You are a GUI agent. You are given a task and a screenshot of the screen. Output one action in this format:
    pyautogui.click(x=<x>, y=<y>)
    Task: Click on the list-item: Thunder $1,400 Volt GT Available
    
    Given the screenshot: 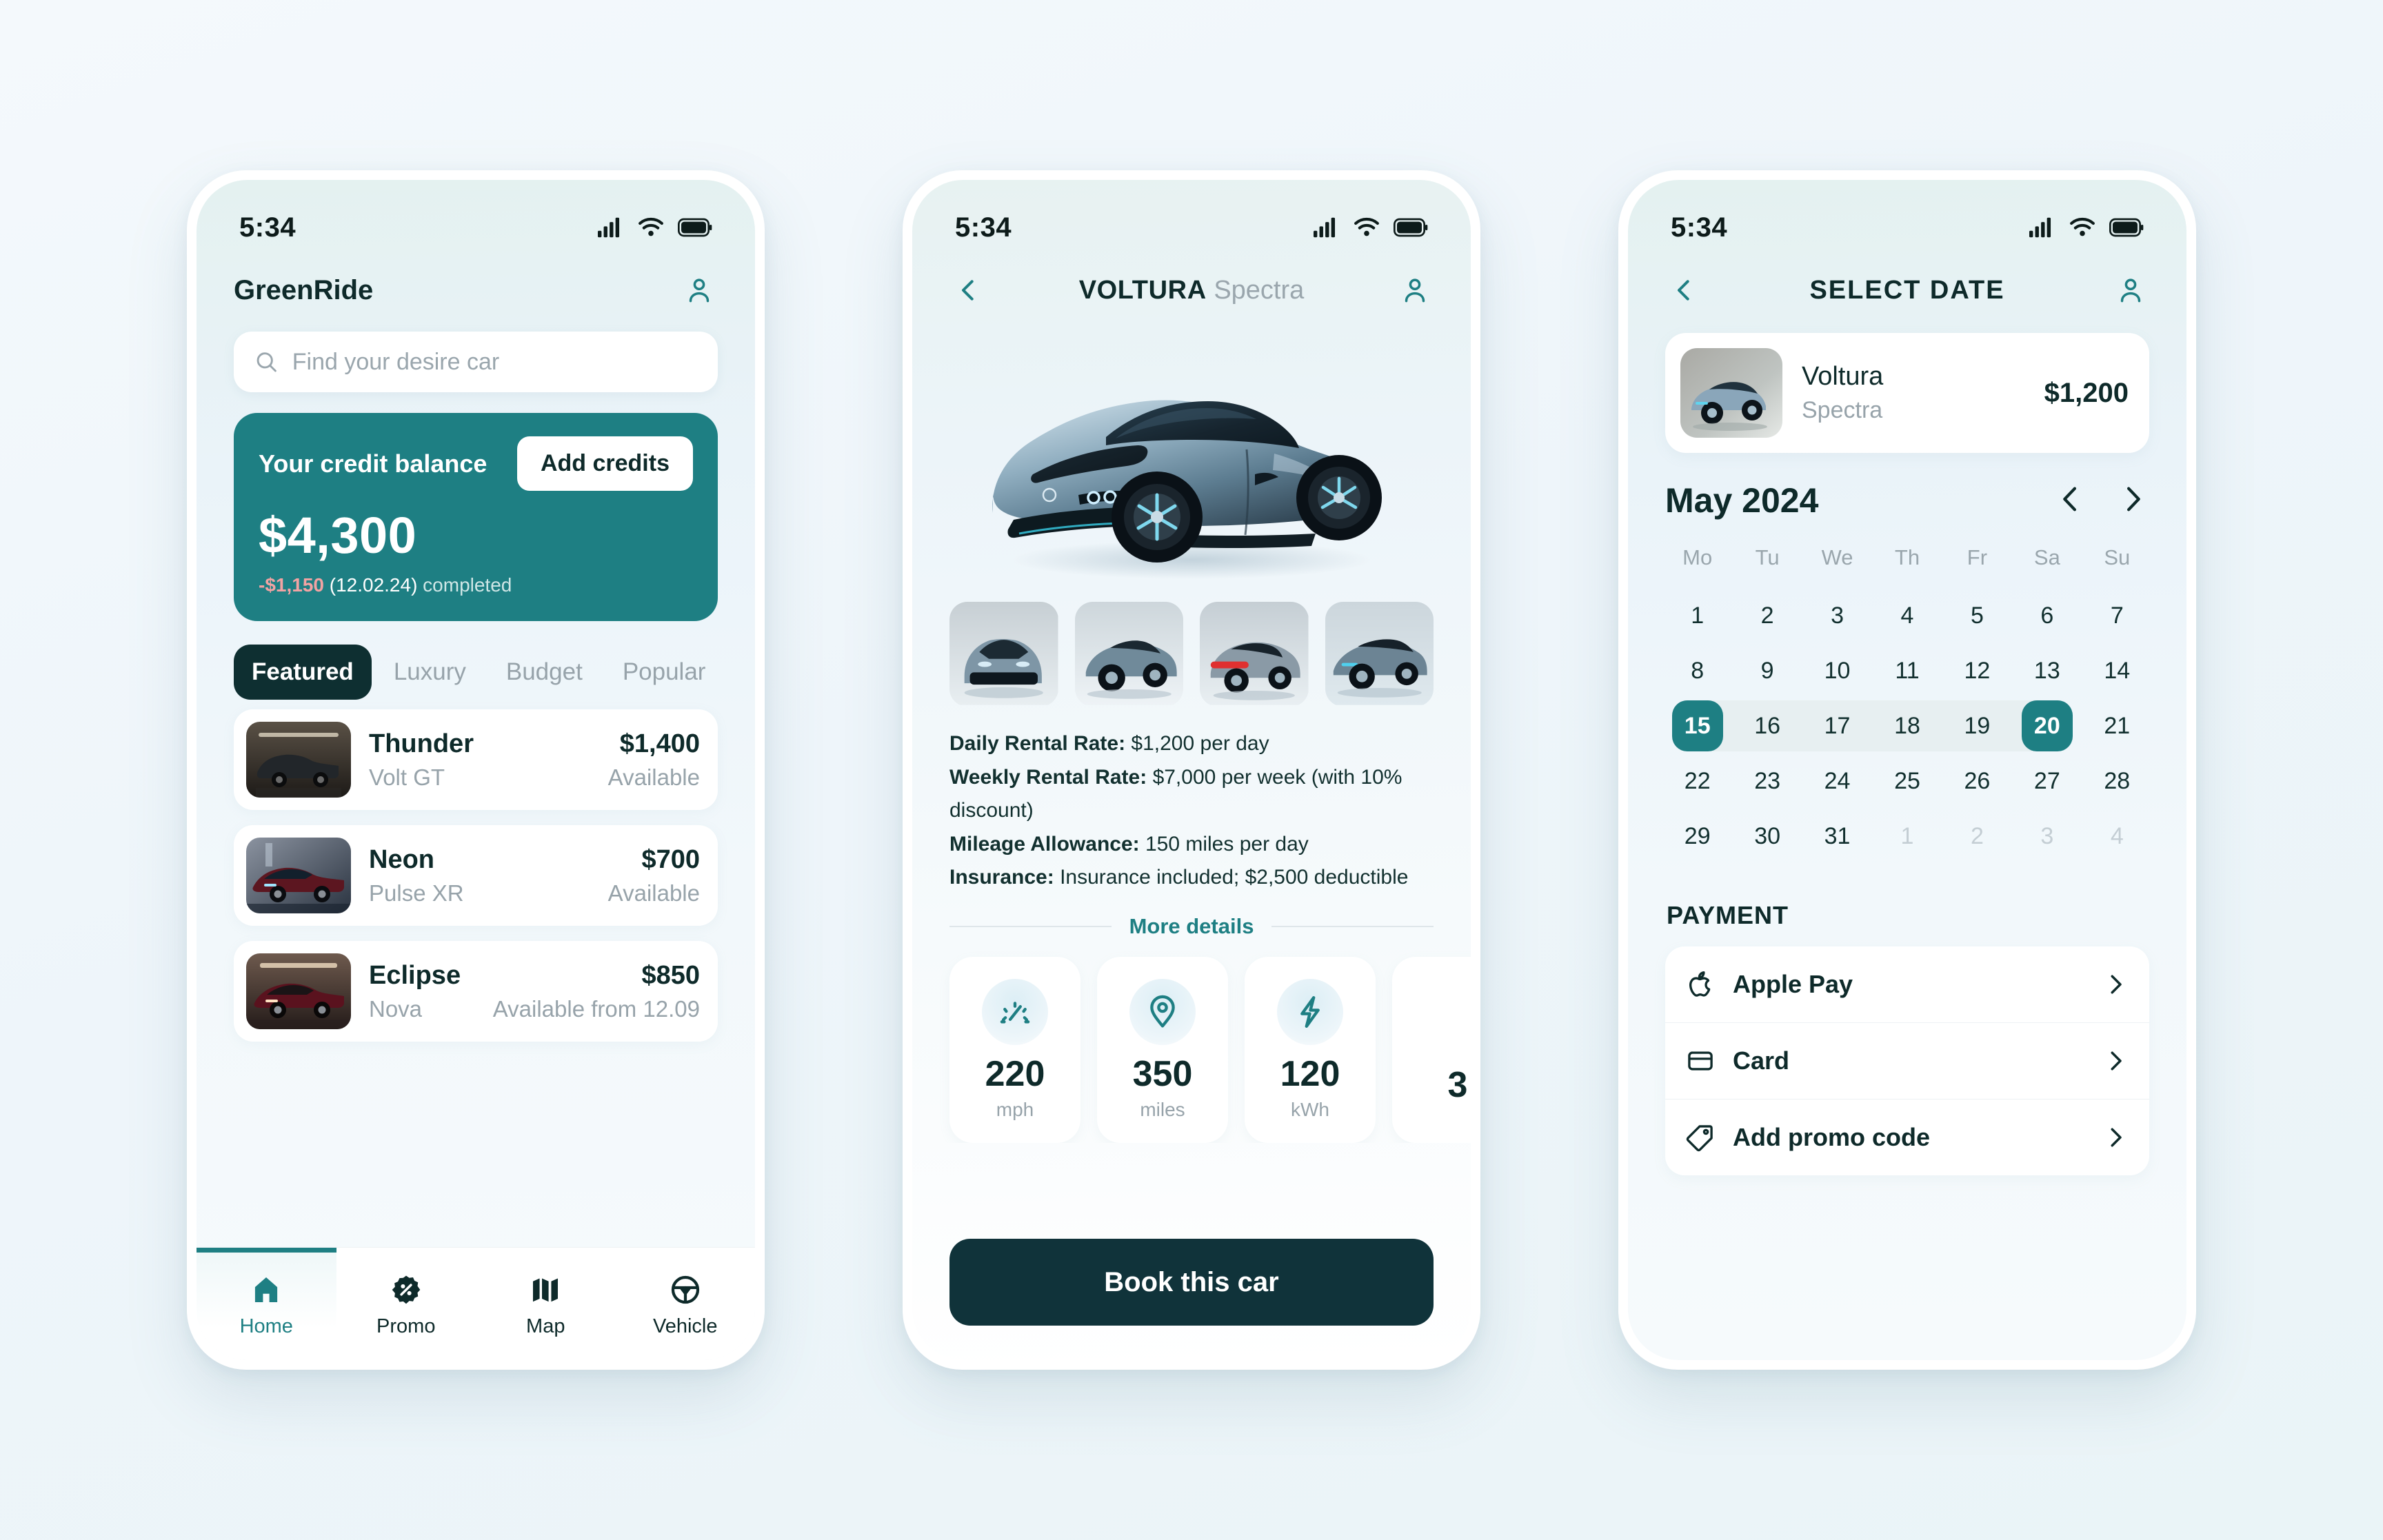 What is the action you would take?
    pyautogui.click(x=476, y=759)
    